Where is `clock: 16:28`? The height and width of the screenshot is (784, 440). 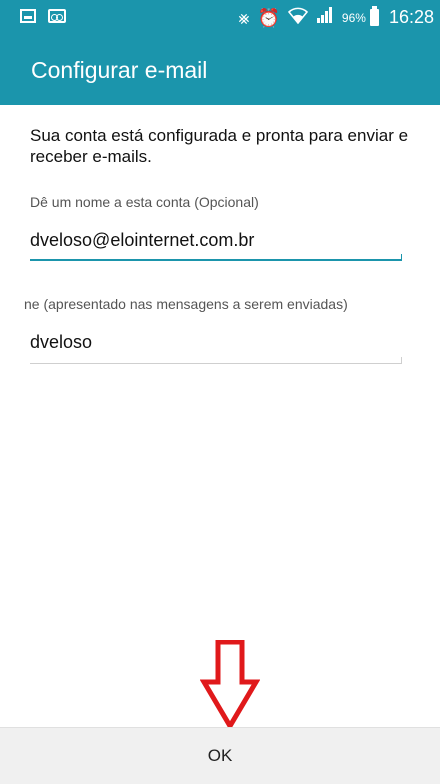 clock: 16:28 is located at coordinates (411, 17).